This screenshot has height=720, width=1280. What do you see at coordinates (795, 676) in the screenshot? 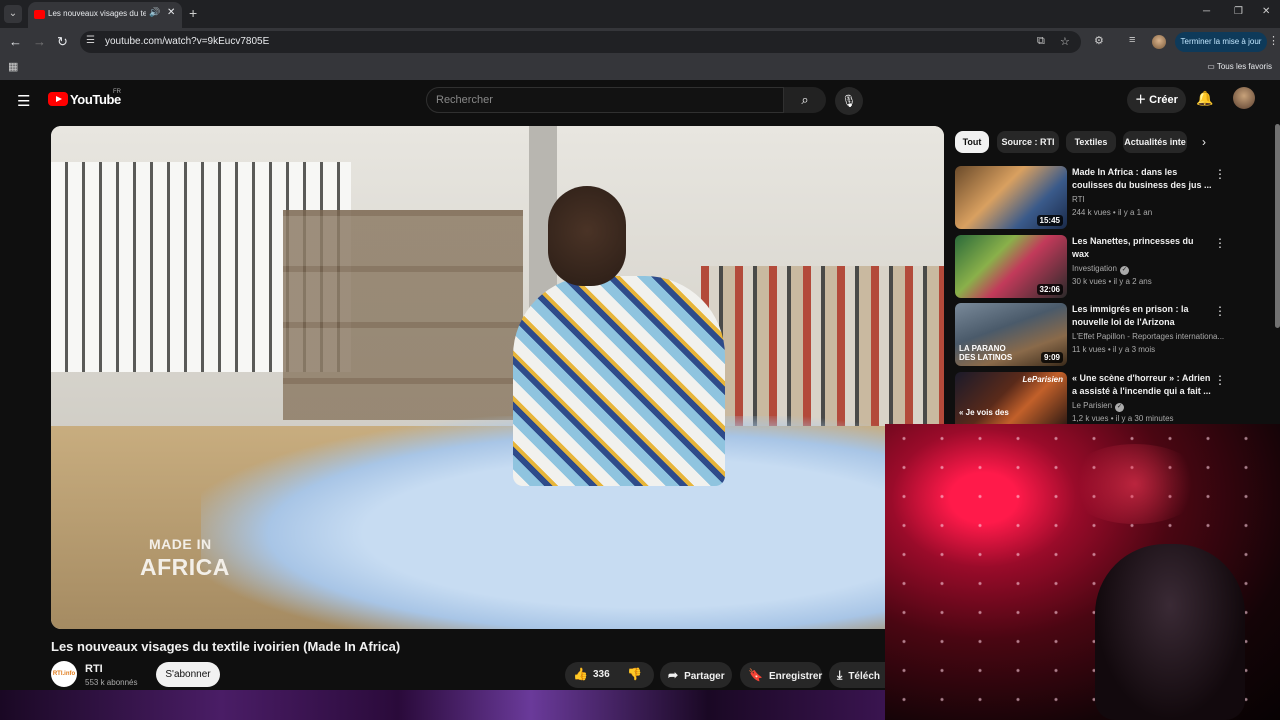
I see `save-label: Enregistrer` at bounding box center [795, 676].